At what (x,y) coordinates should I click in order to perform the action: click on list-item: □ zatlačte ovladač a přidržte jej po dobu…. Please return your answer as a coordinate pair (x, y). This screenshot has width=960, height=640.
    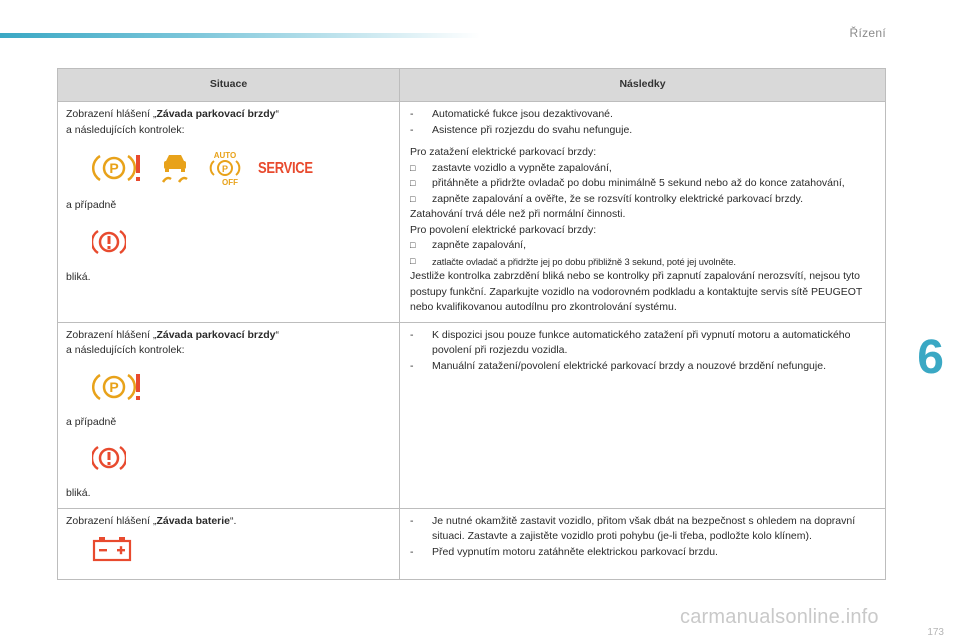
    Looking at the image, I should click on (573, 261).